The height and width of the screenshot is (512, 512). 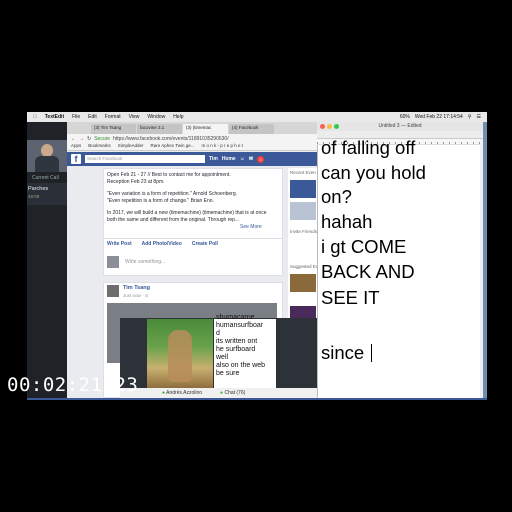 What do you see at coordinates (180, 356) in the screenshot?
I see `surfboard-figure` at bounding box center [180, 356].